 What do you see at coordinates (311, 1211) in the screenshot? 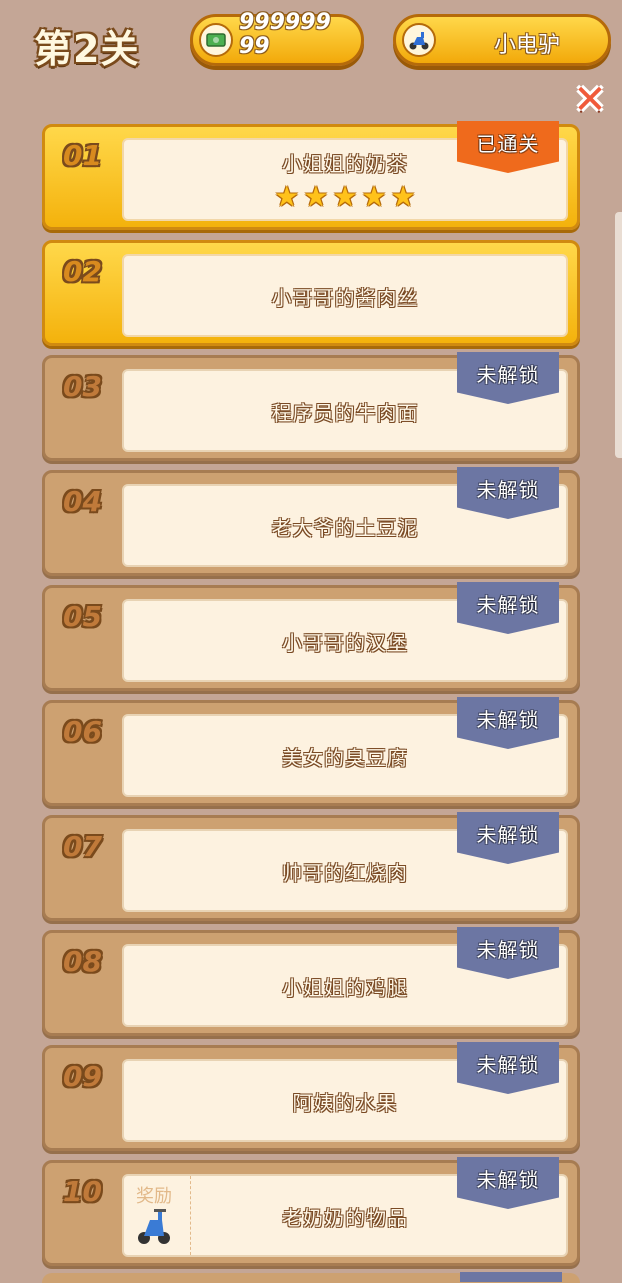
I see `level-row-10: 10 奖励 老奶奶的物品 未解锁` at bounding box center [311, 1211].